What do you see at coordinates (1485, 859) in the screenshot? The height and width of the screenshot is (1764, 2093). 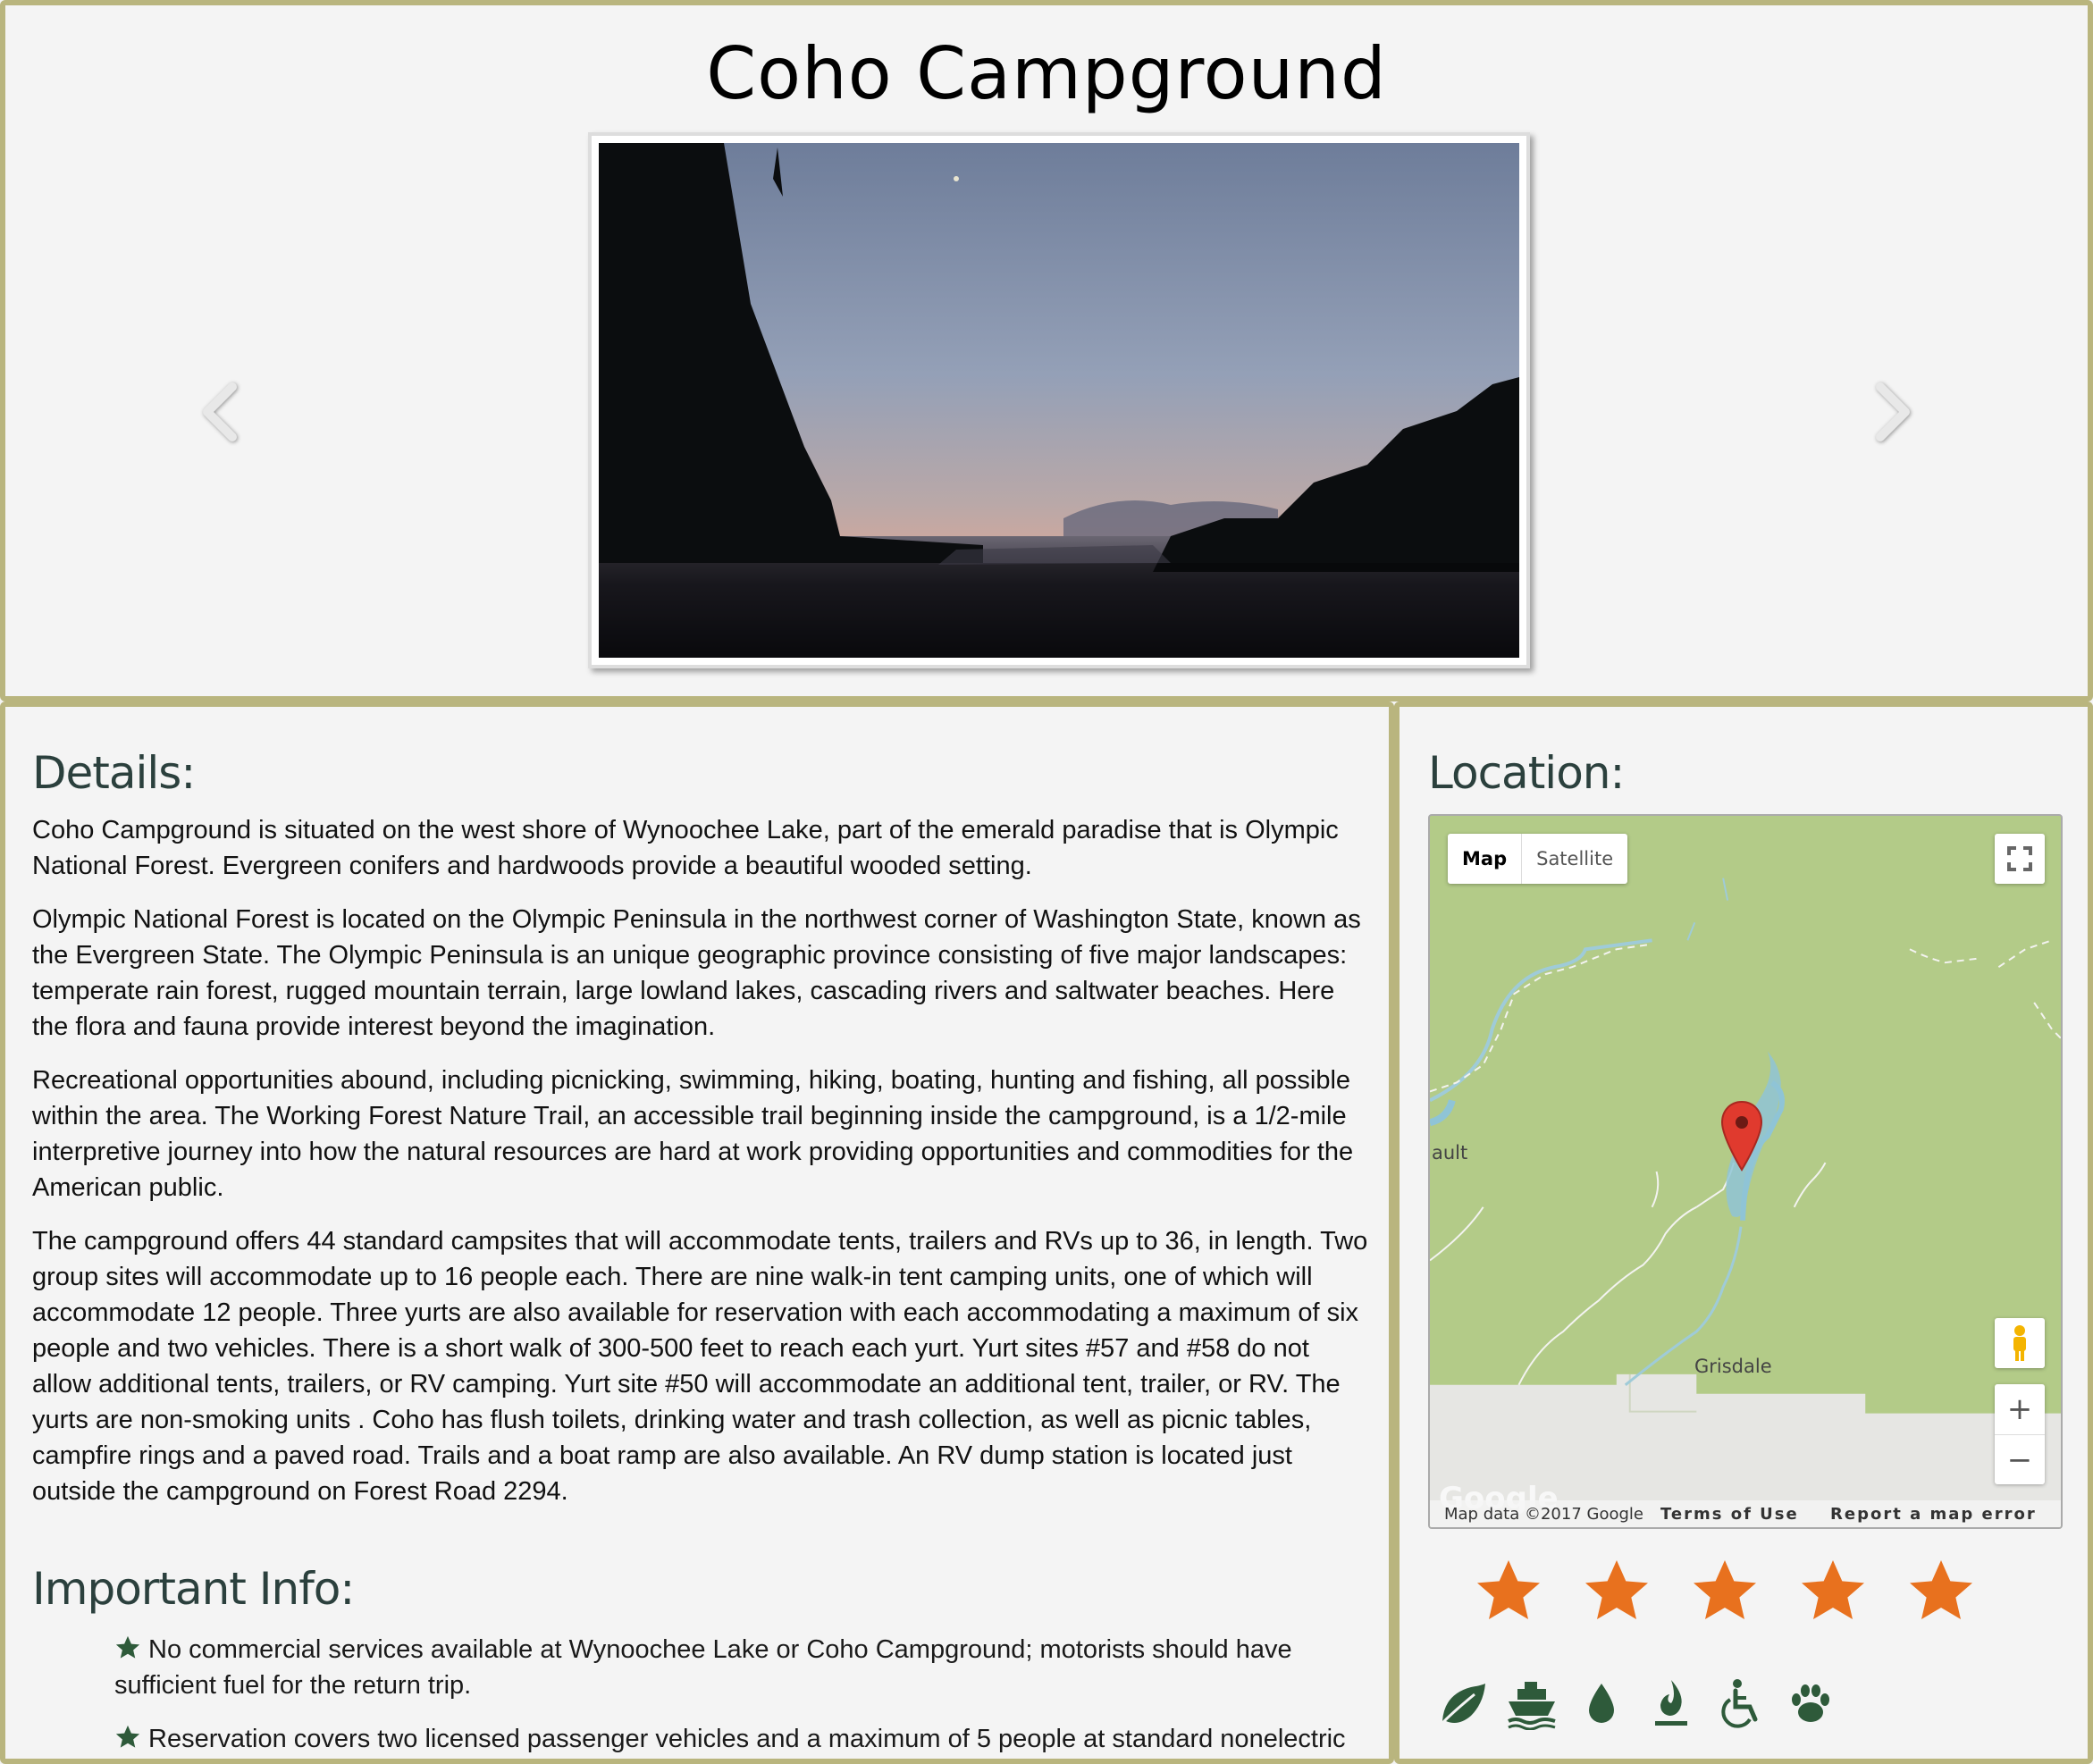 I see `map-type-map-button: Map` at bounding box center [1485, 859].